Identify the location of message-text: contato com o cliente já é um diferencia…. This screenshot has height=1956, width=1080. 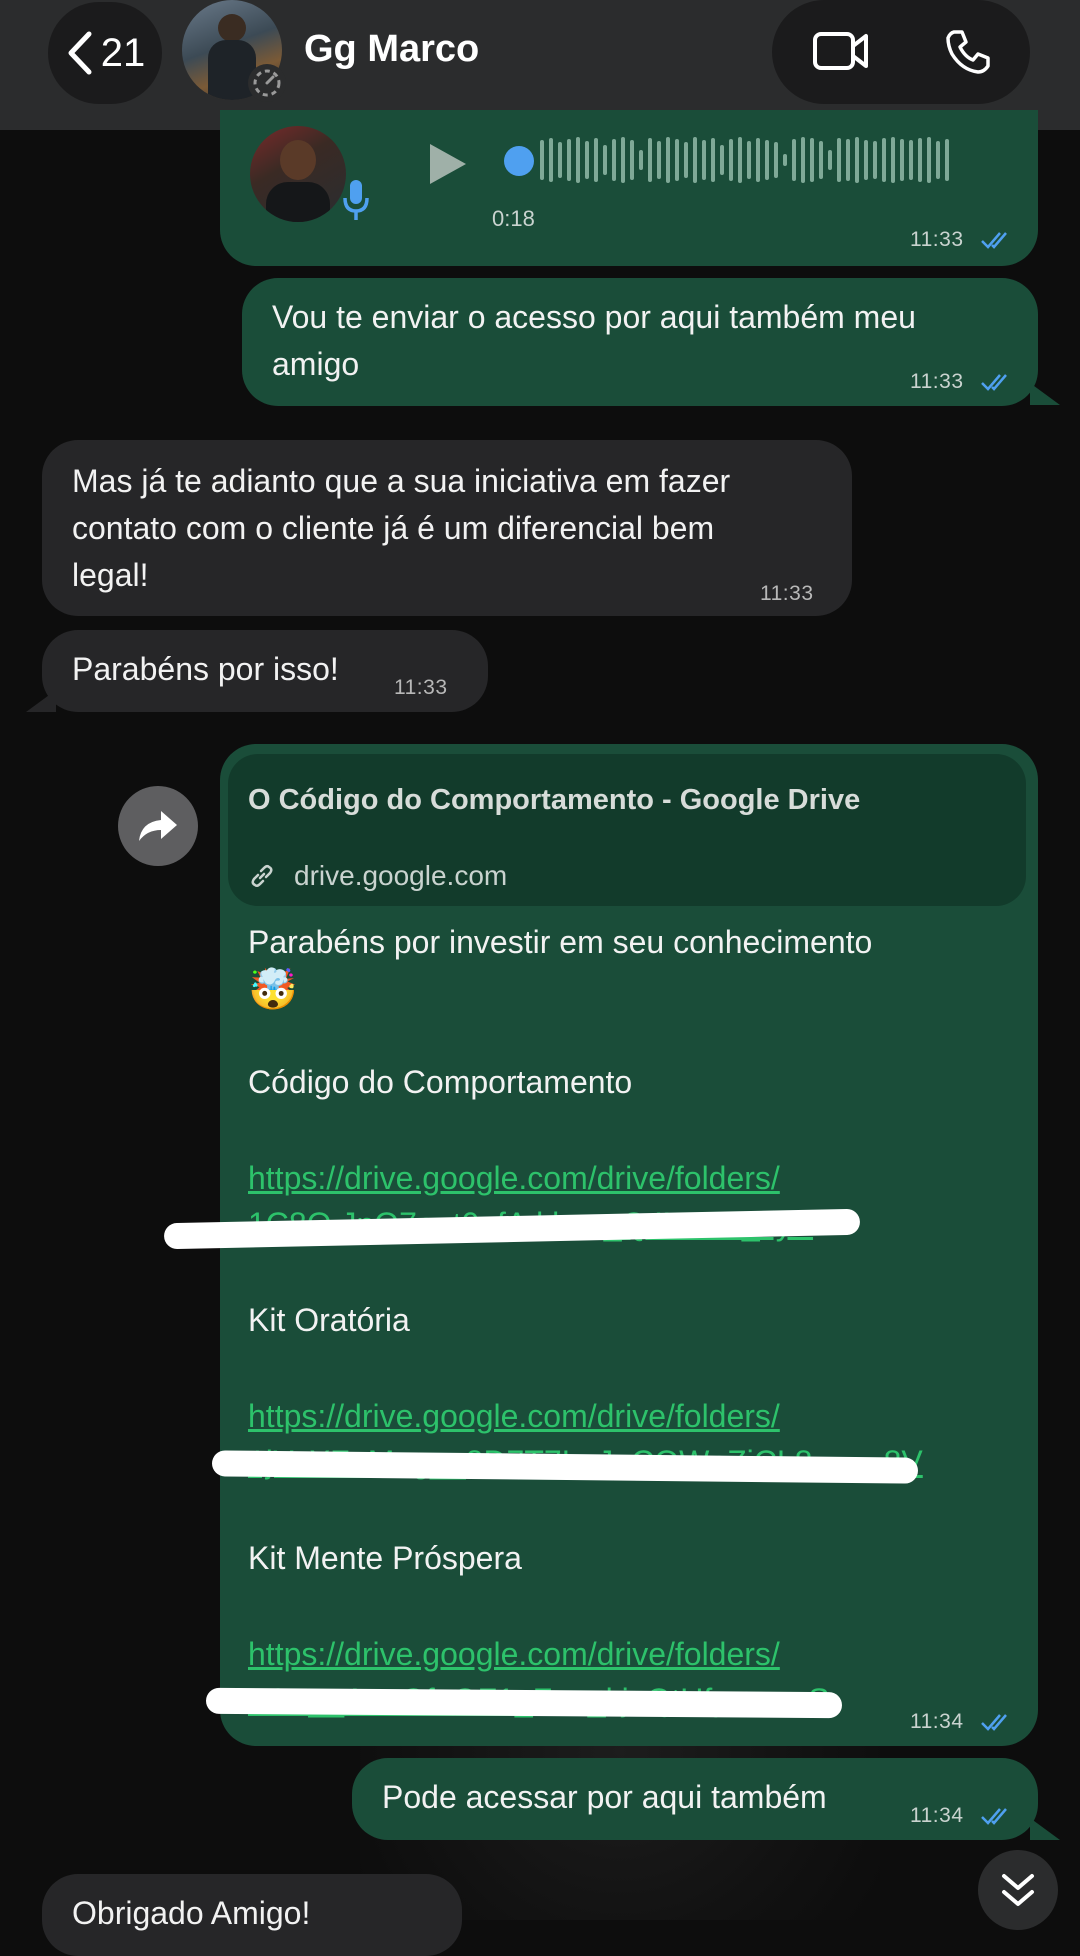
(393, 528).